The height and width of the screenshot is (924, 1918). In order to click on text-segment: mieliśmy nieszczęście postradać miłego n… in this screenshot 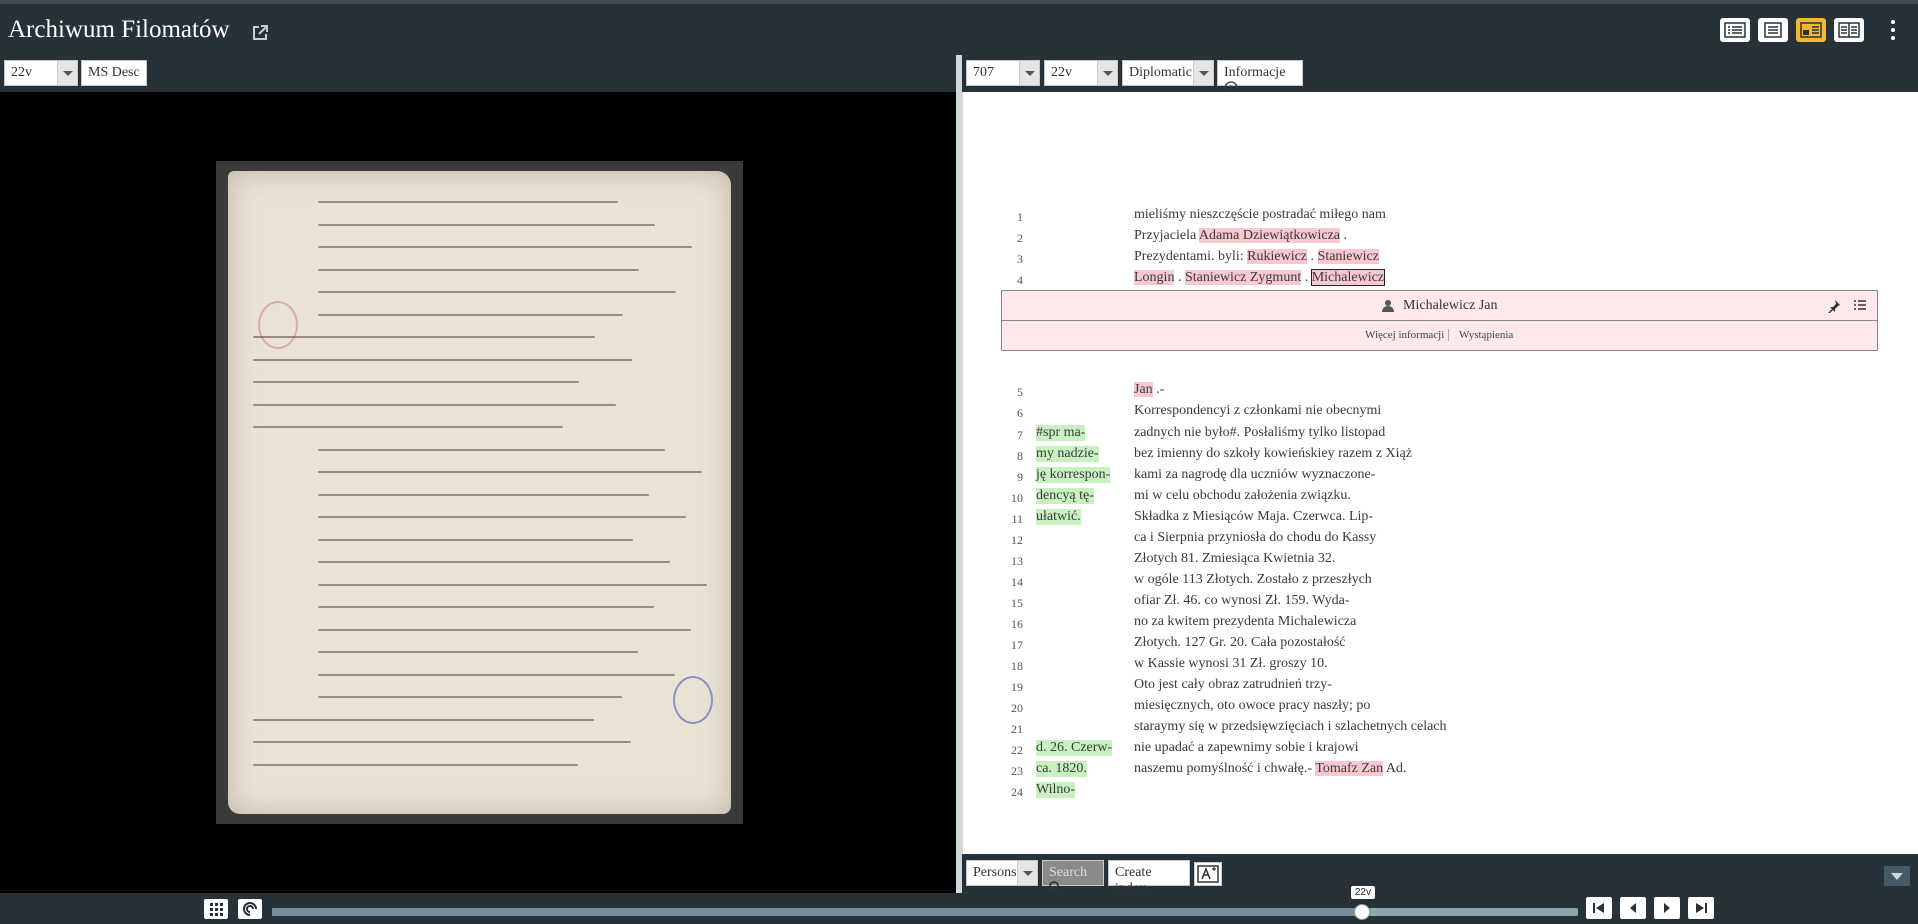, I will do `click(1260, 214)`.